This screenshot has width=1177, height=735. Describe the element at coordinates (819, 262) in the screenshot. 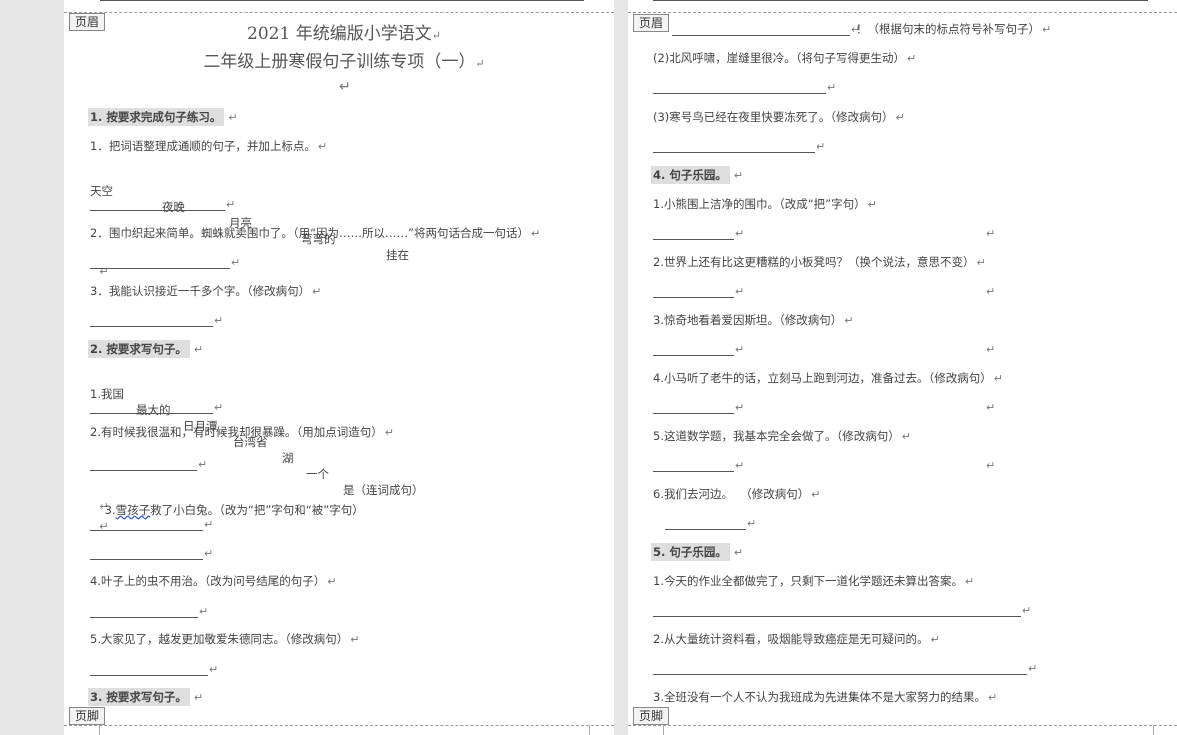

I see `question-text: 2.世界上还有比这更糟糕的小板凳吗？（换个说法，意思不变） ↵` at that location.